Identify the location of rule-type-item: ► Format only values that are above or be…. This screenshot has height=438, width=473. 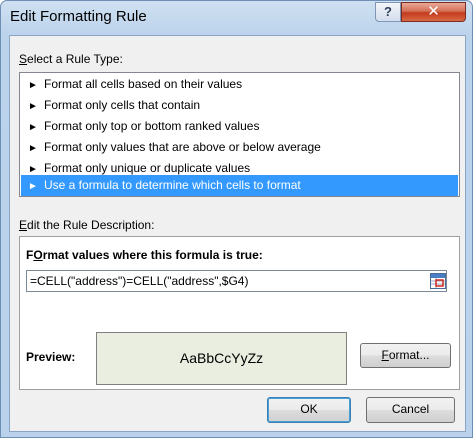
(239, 147).